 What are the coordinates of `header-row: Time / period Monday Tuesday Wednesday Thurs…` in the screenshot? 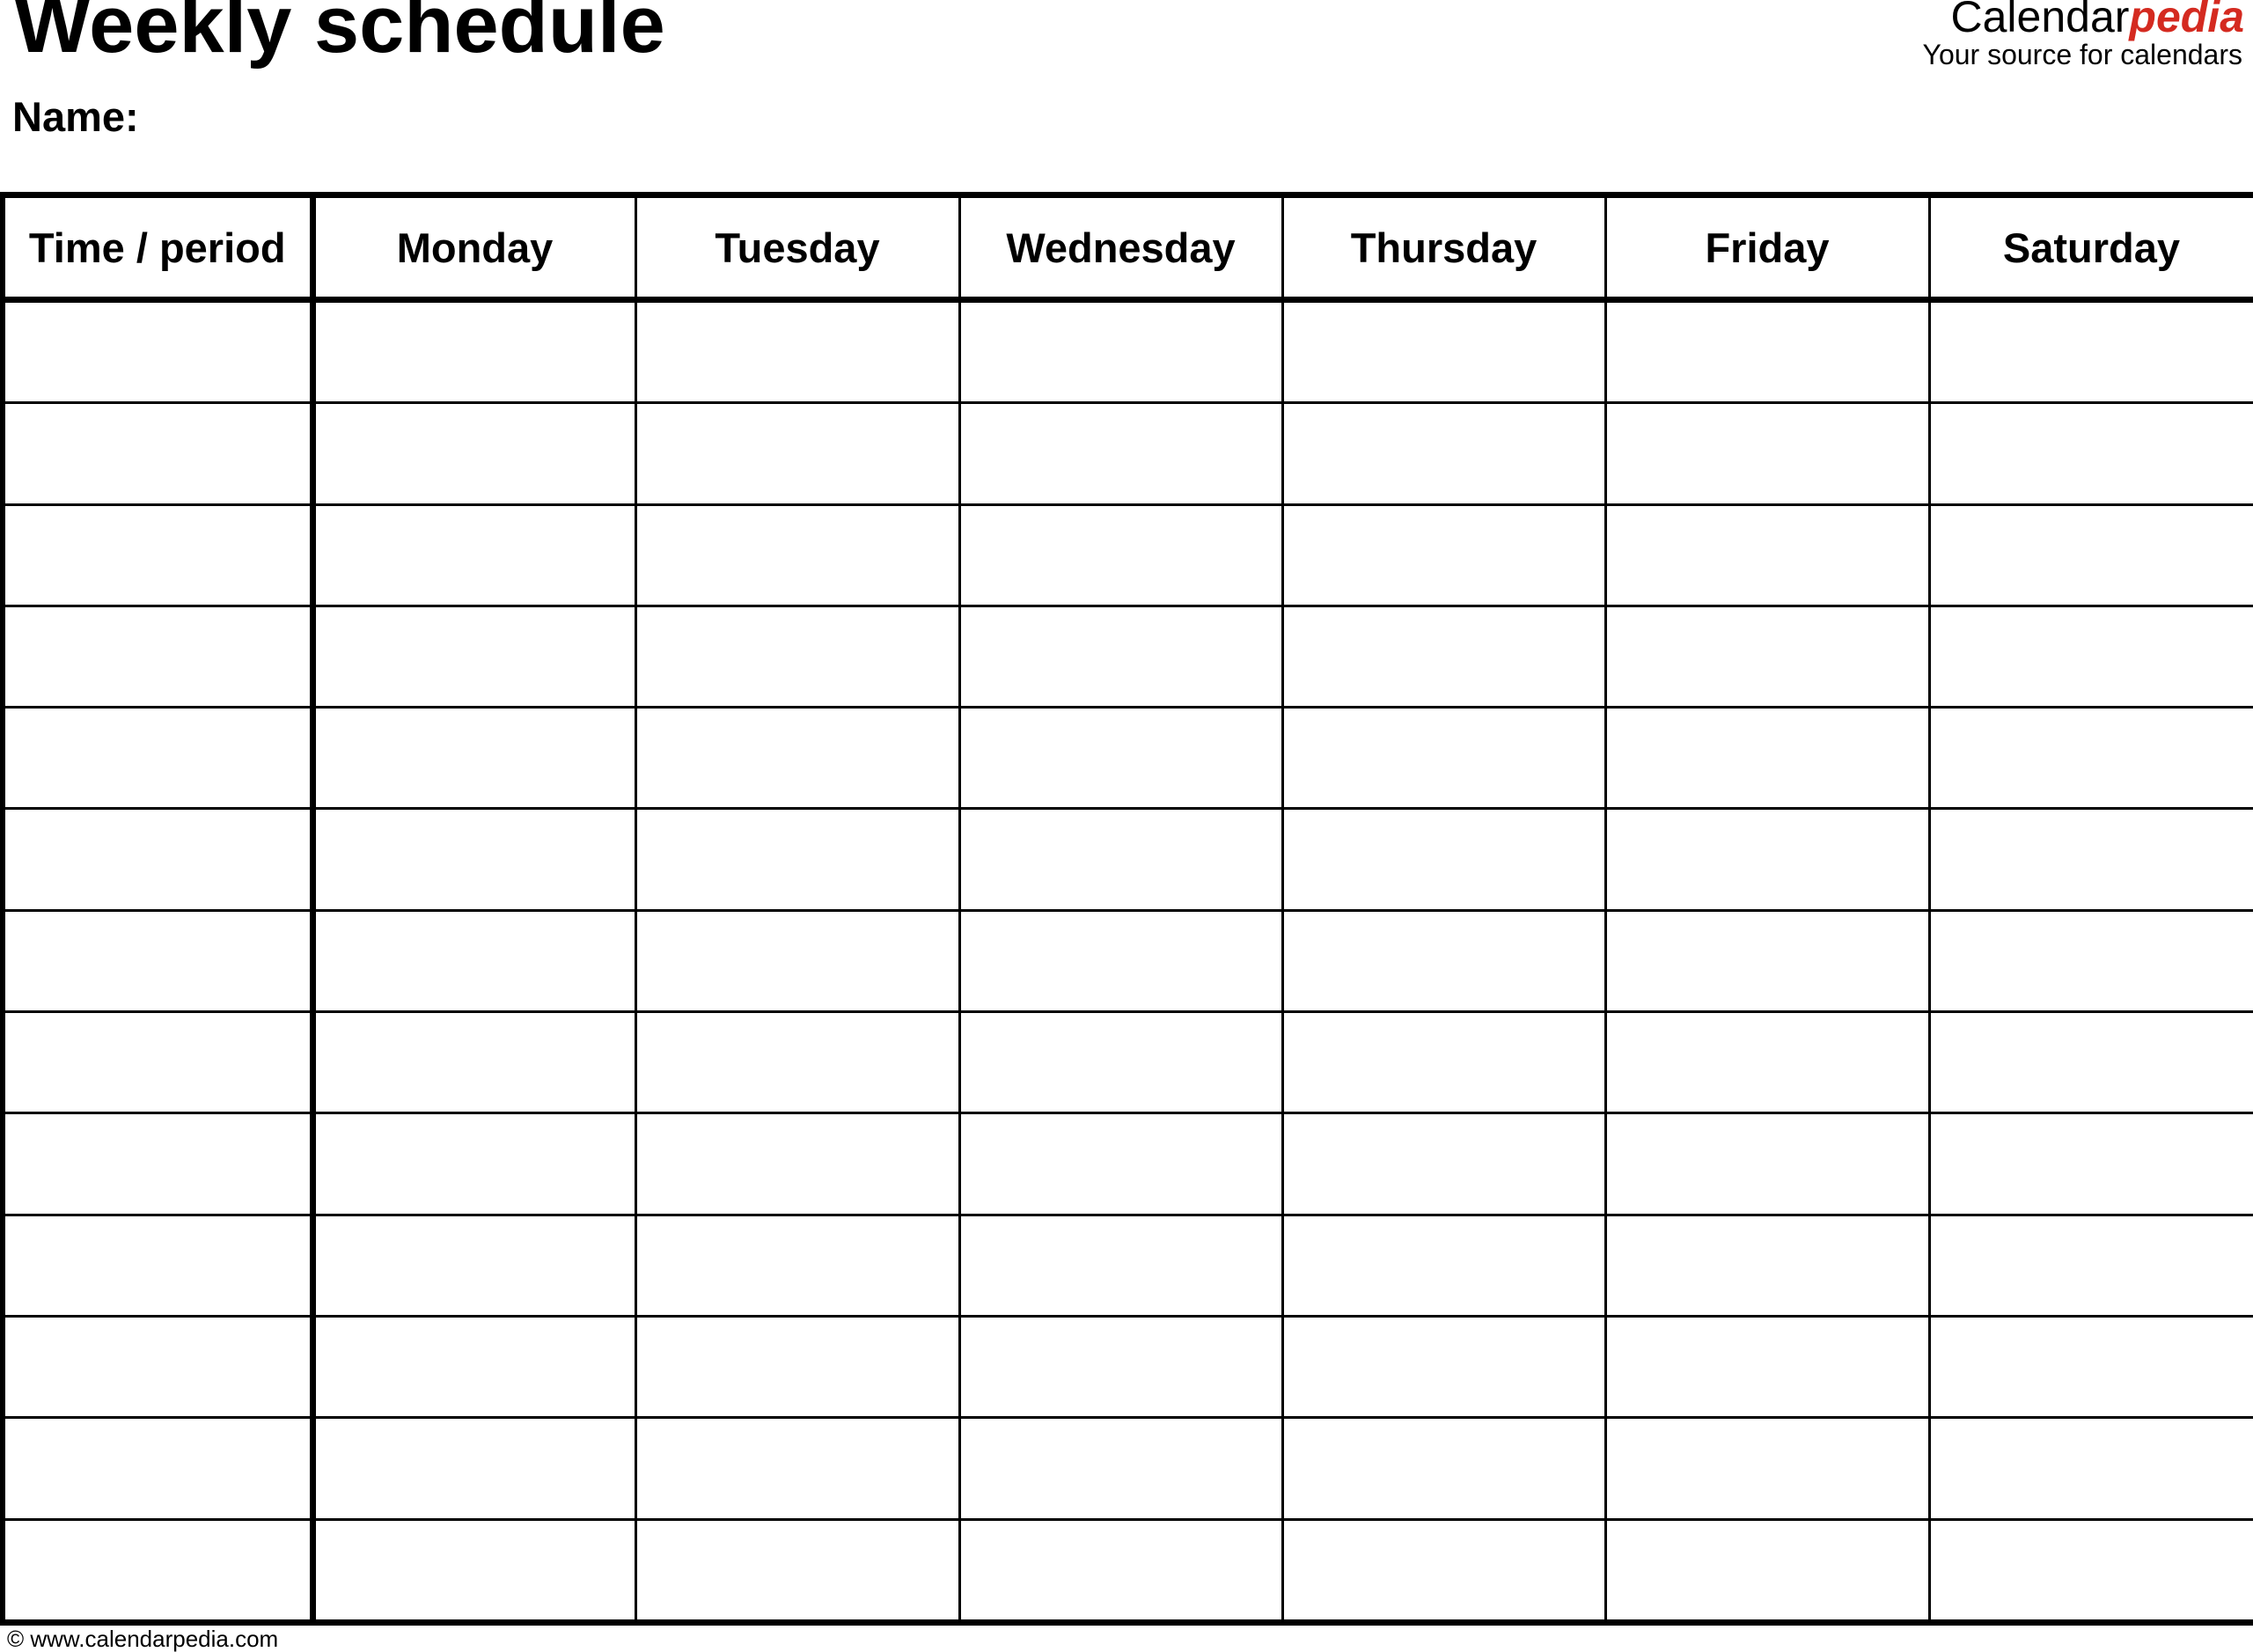 It's located at (1126, 247).